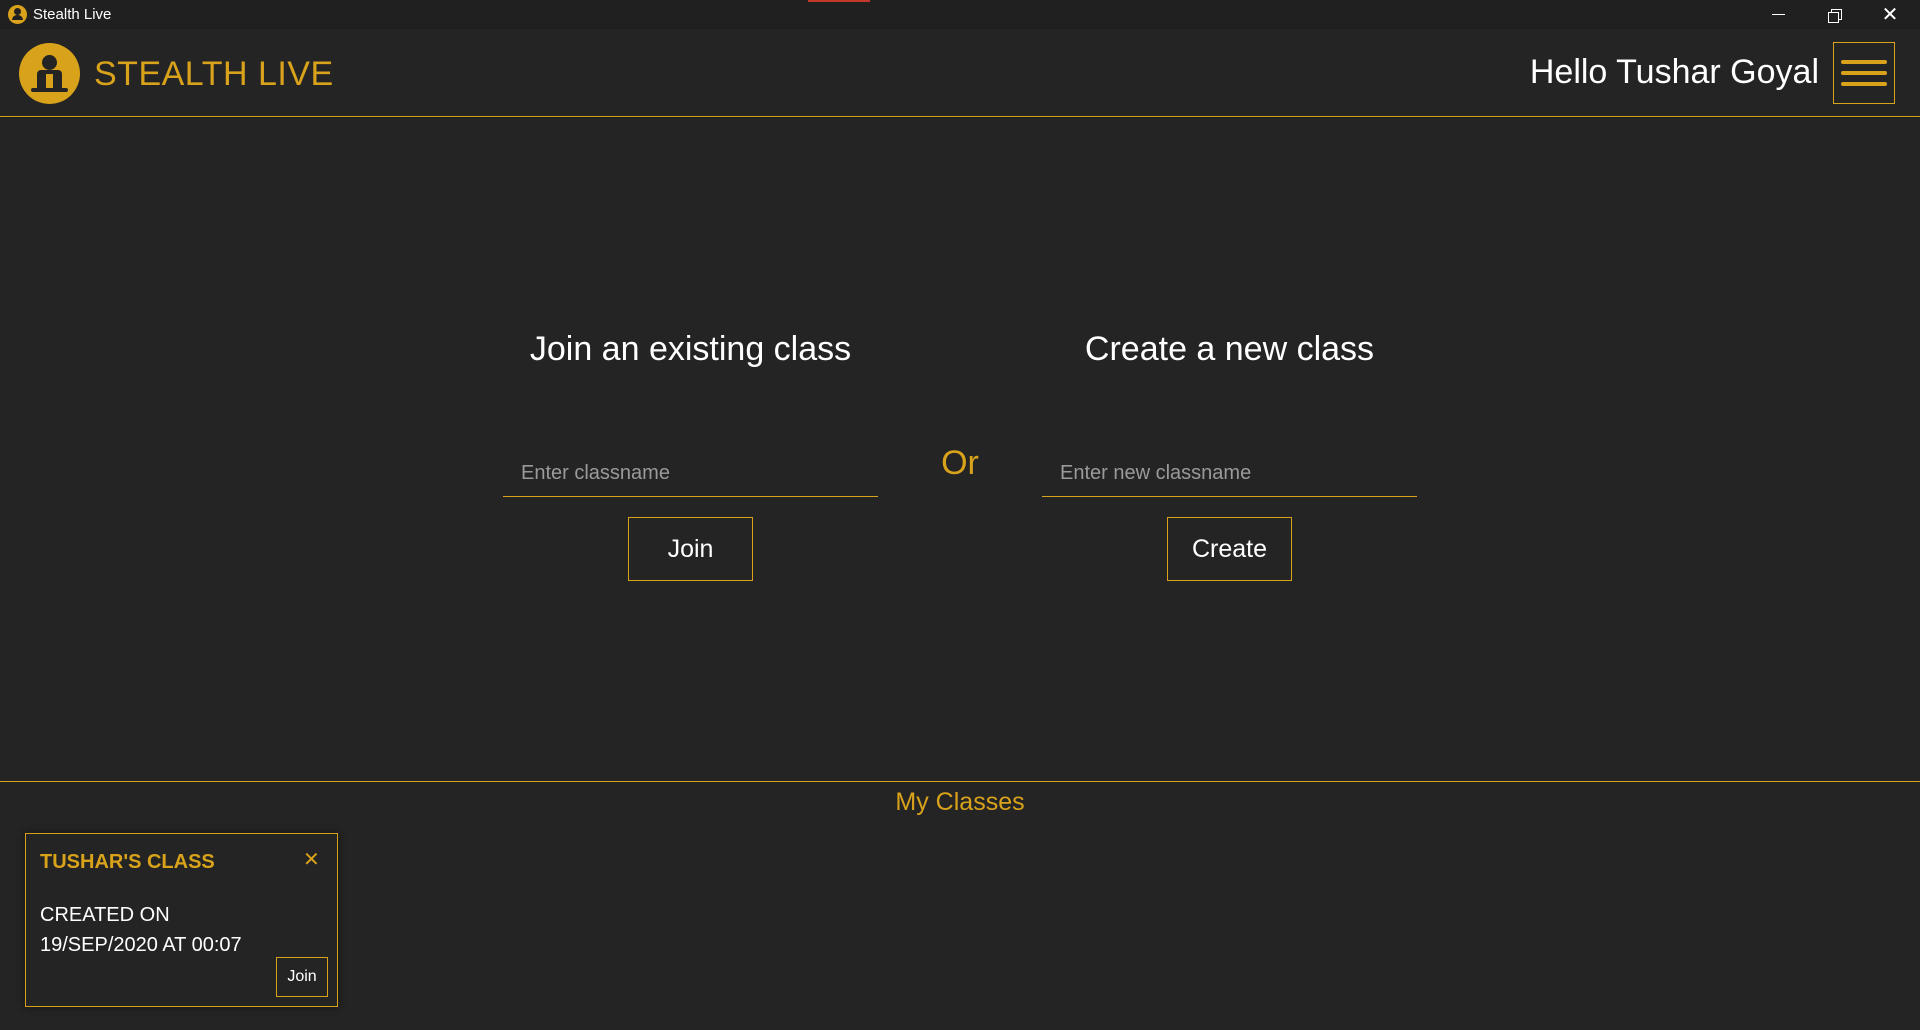  Describe the element at coordinates (690, 549) in the screenshot. I see `join-class-button: Join` at that location.